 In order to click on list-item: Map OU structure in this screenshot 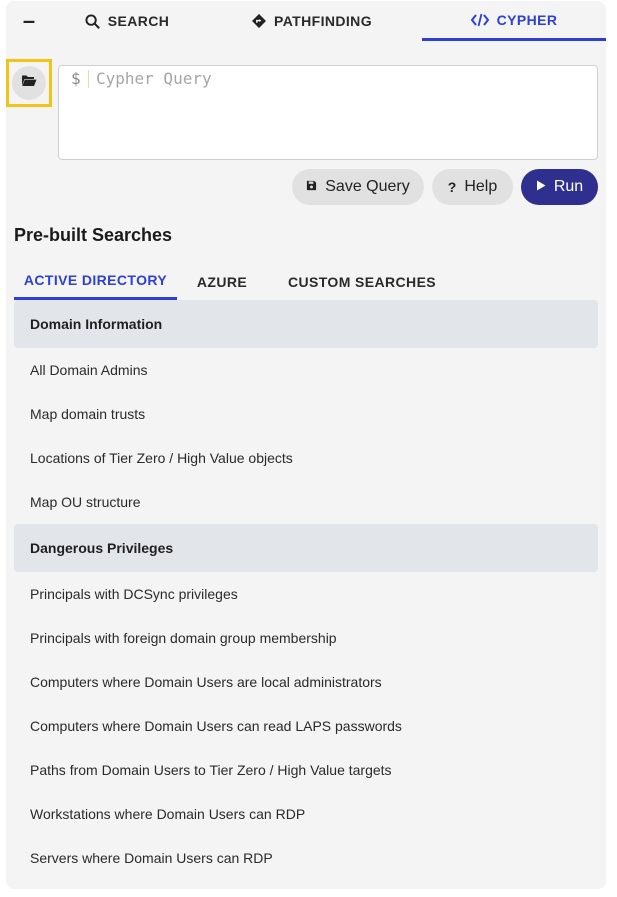, I will do `click(306, 502)`.